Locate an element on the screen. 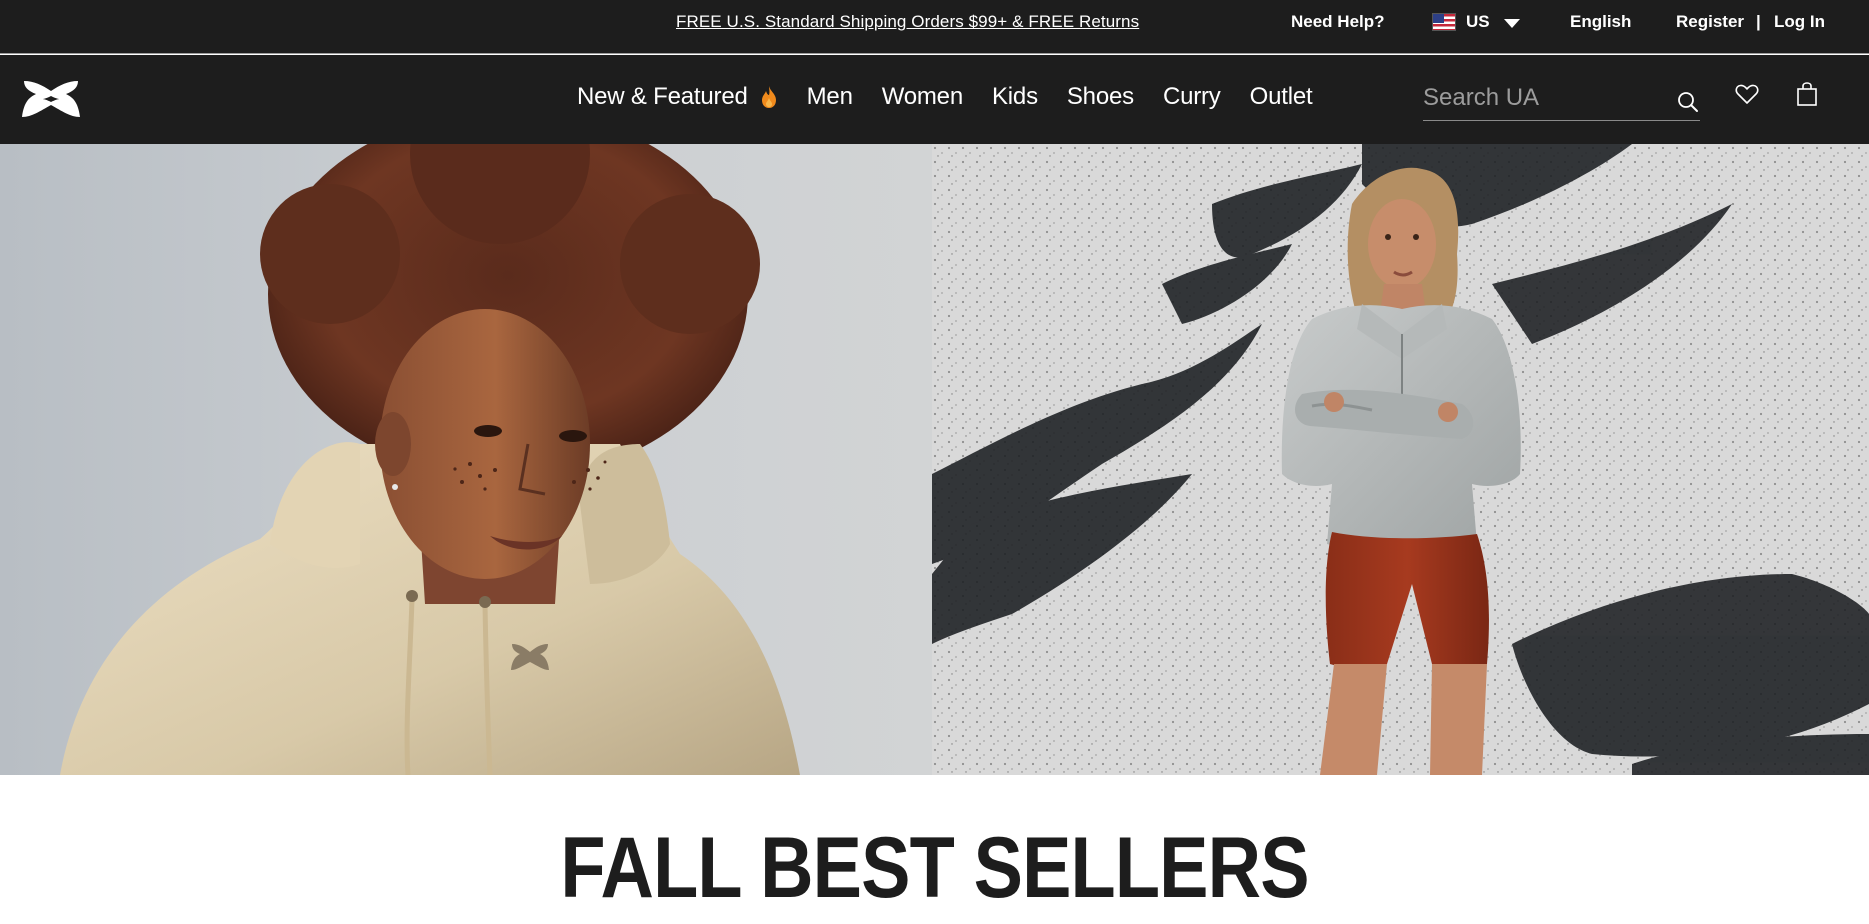 The image size is (1869, 924). country-label: US is located at coordinates (1478, 21).